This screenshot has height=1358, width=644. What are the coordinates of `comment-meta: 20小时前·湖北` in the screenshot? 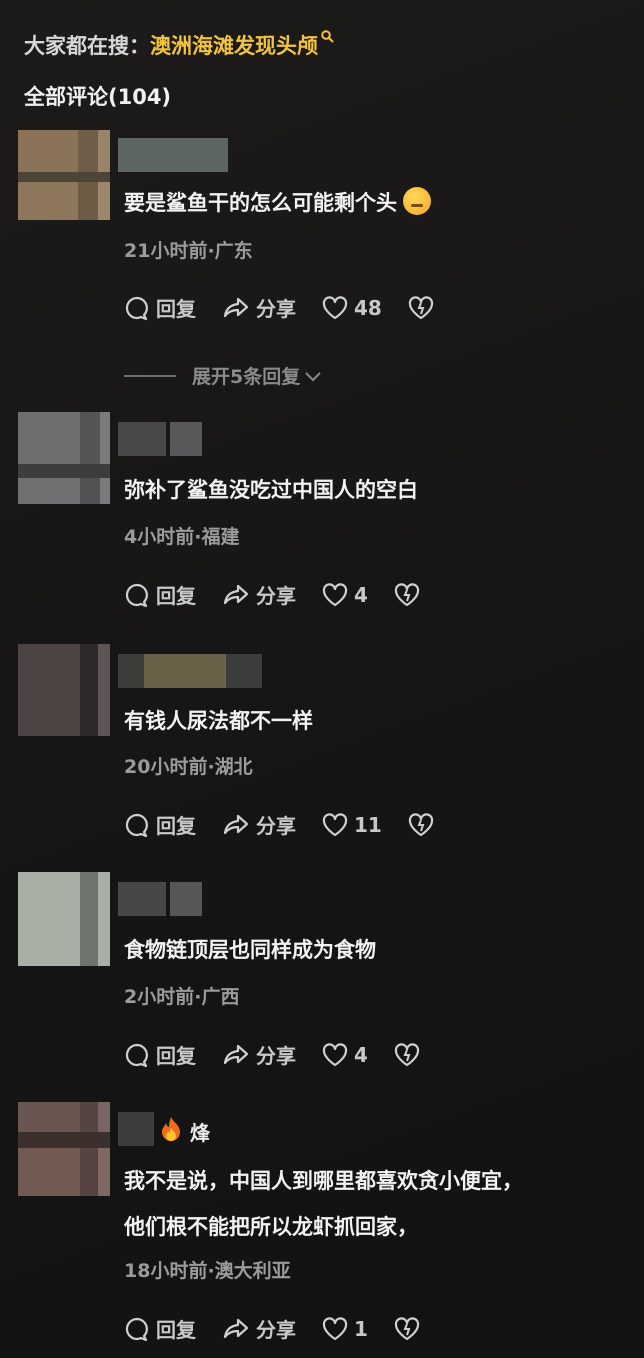 It's located at (188, 767).